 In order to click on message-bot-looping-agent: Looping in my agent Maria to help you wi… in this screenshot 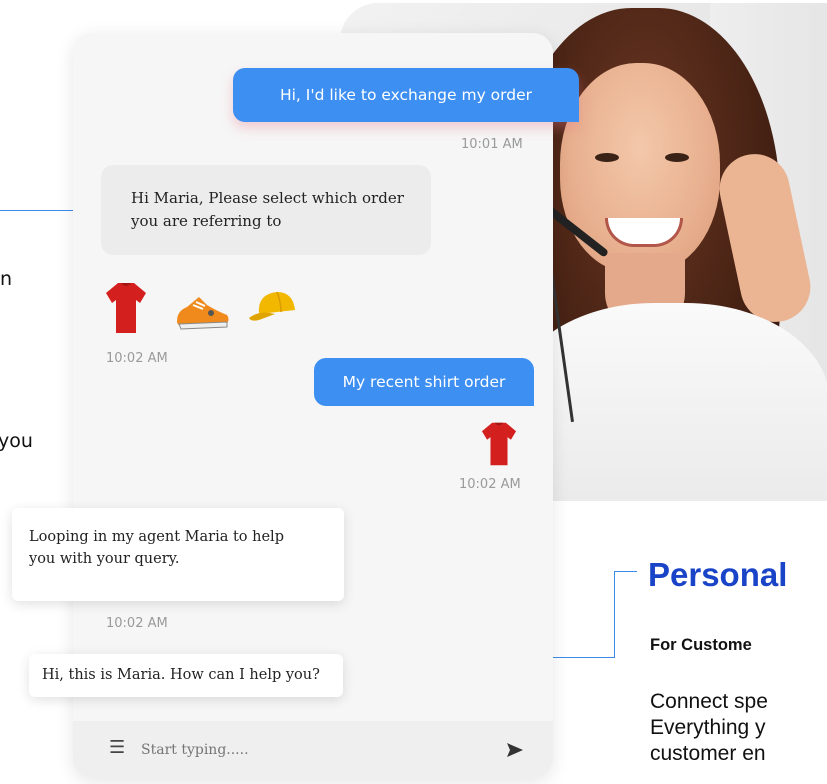, I will do `click(178, 554)`.